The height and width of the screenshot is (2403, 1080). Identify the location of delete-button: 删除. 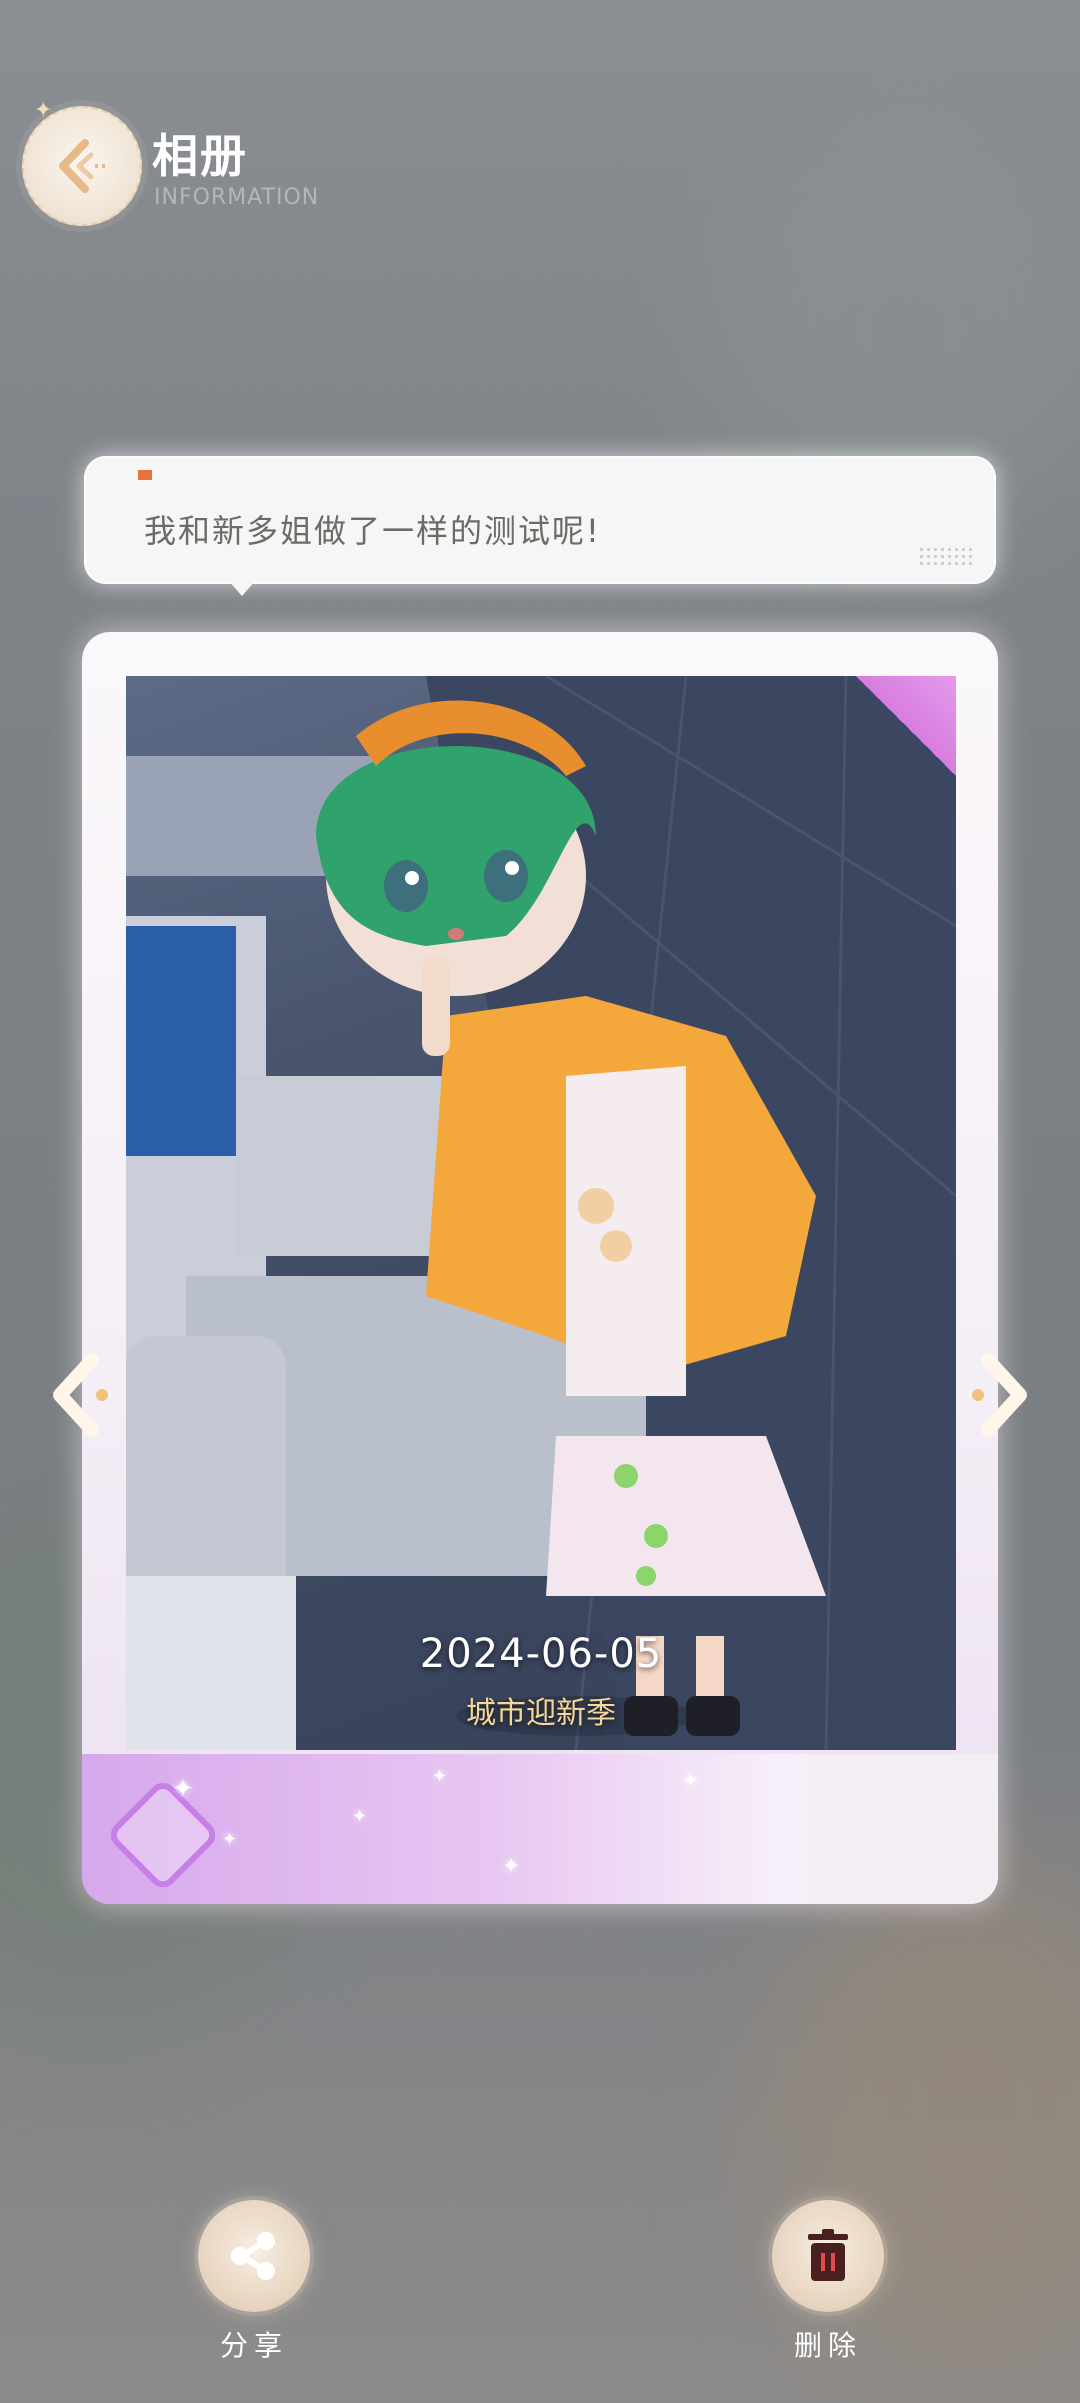
(828, 2282).